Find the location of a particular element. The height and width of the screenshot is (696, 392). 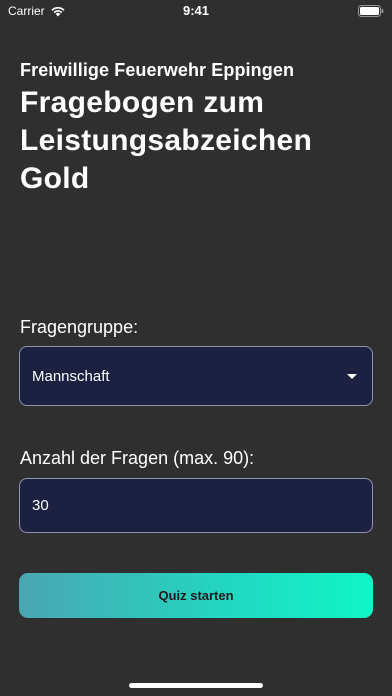

question-count-input is located at coordinates (196, 505).